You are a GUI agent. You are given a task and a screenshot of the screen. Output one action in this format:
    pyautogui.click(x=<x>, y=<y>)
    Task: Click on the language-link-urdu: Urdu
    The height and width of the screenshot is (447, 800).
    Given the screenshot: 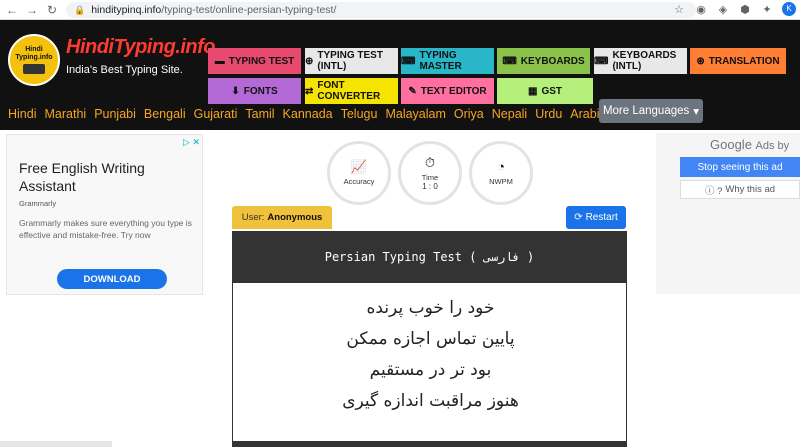 What is the action you would take?
    pyautogui.click(x=548, y=114)
    